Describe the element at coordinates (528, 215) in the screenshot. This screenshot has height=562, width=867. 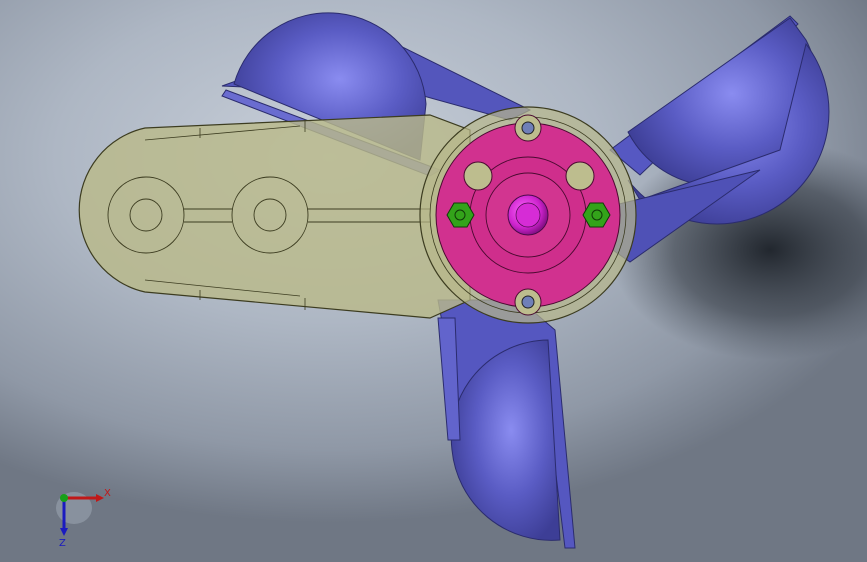
I see `hub-assembly` at that location.